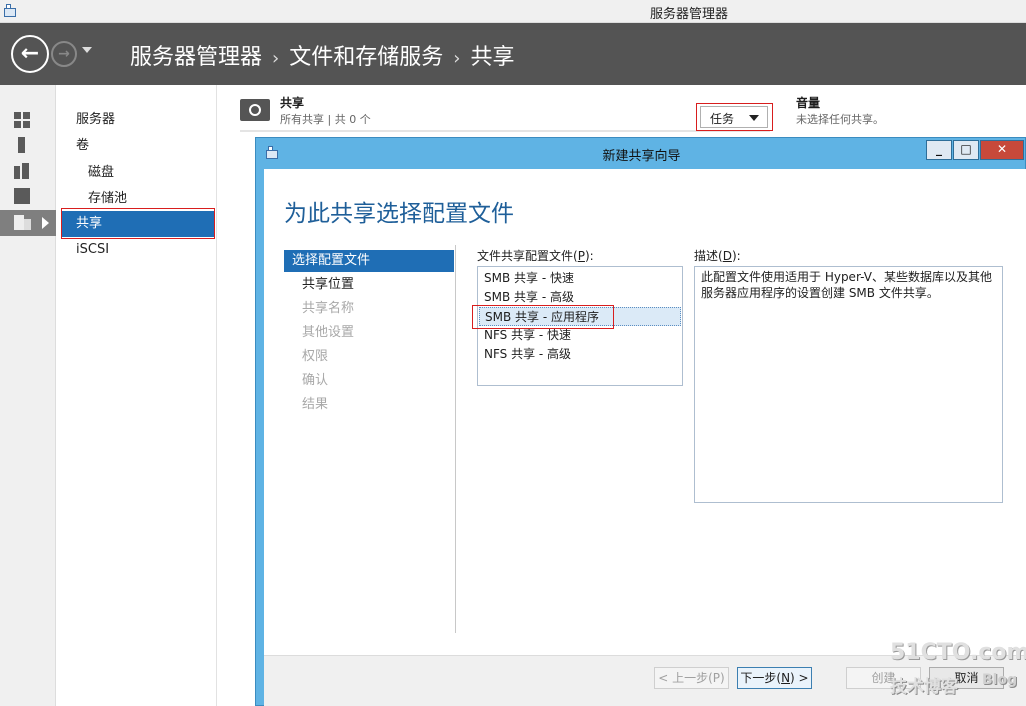 Image resolution: width=1026 pixels, height=706 pixels. I want to click on breadcrumb: 服务器管理器 › 文件和存储服务 › 共享, so click(322, 57).